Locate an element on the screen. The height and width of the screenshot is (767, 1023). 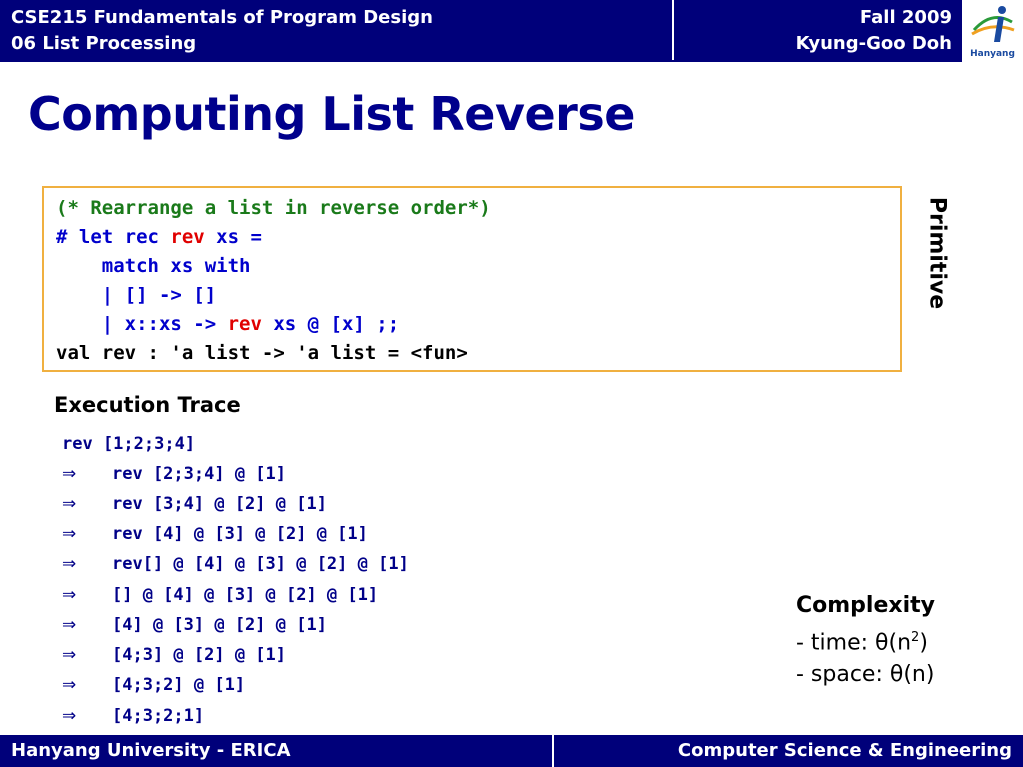
lecture-title: 06 List Processing is located at coordinates (104, 43).